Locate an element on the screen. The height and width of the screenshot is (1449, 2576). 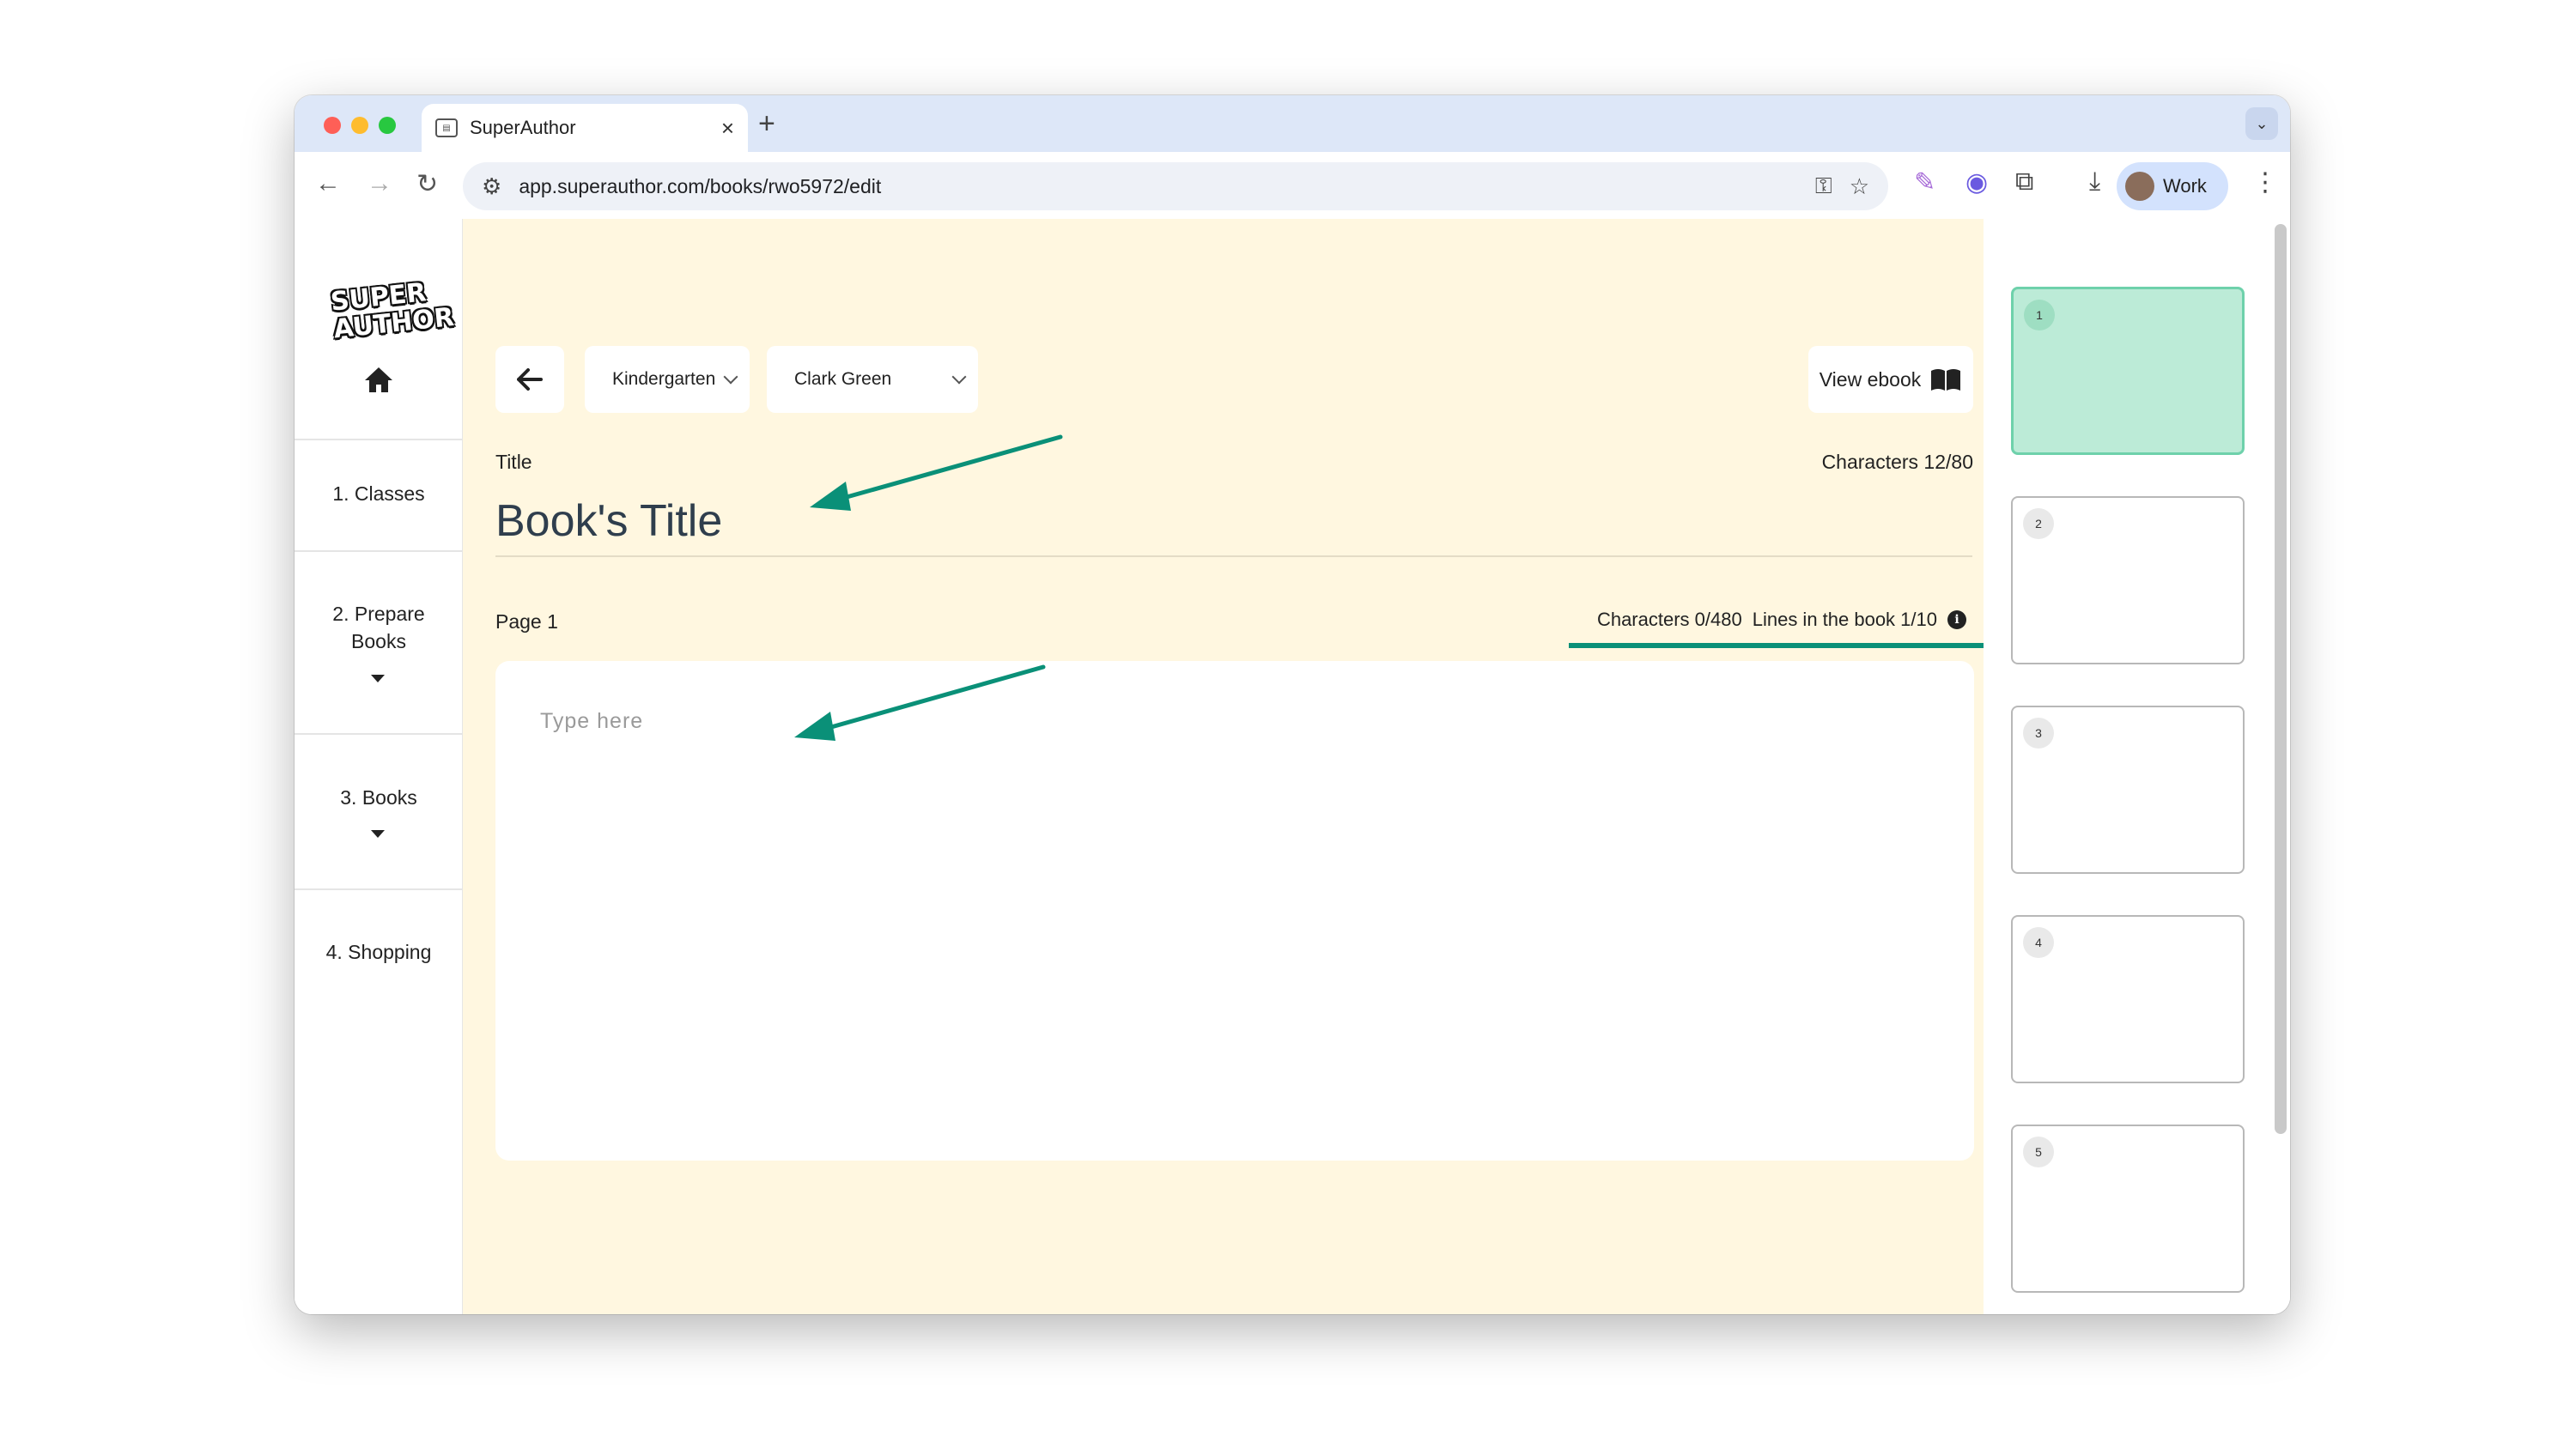
tab-bar: ▤ SuperAuthor × + ⌄ is located at coordinates (1292, 123).